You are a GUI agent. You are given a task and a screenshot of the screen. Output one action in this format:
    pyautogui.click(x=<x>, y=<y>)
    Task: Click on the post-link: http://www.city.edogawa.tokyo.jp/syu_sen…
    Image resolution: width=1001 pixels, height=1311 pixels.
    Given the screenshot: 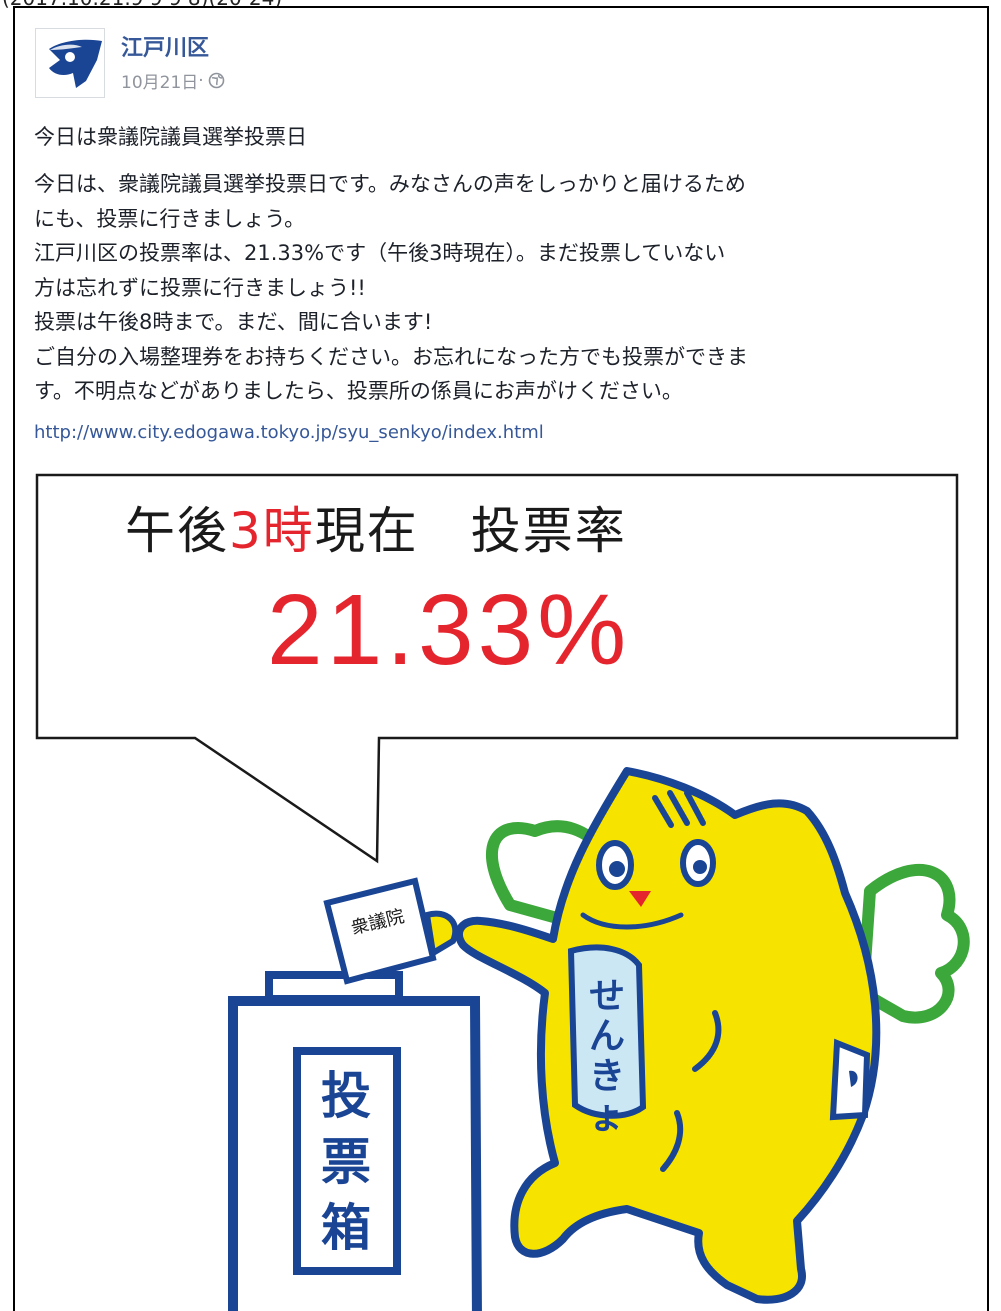 What is the action you would take?
    pyautogui.click(x=289, y=432)
    